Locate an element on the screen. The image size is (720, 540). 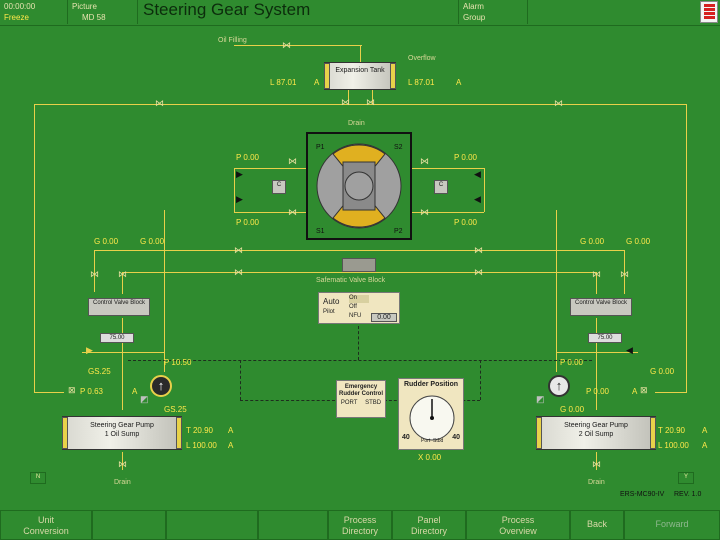
tank-cap-left is located at coordinates (327, 76).